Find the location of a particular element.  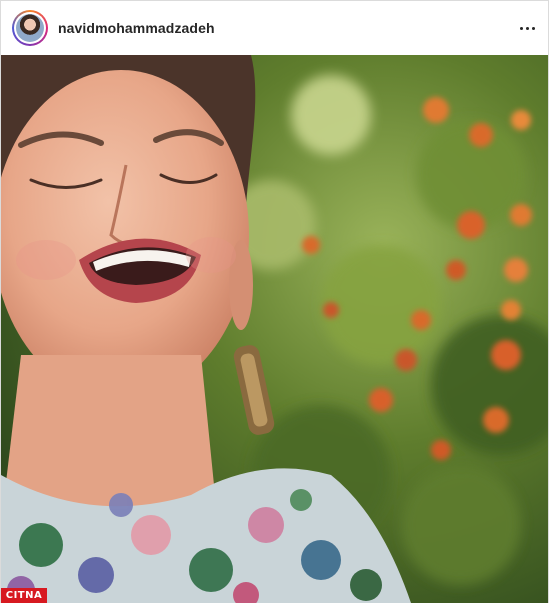

story-ring is located at coordinates (30, 28).